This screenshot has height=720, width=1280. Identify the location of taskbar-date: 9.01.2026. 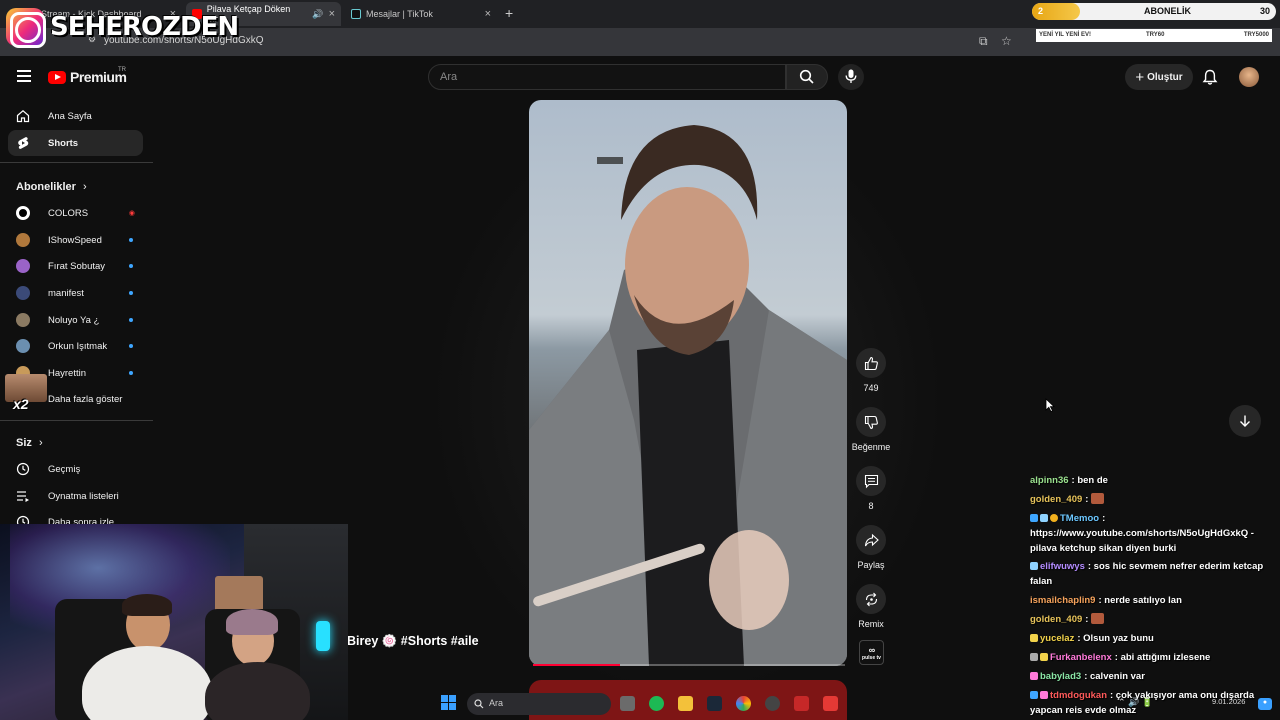
(1229, 701).